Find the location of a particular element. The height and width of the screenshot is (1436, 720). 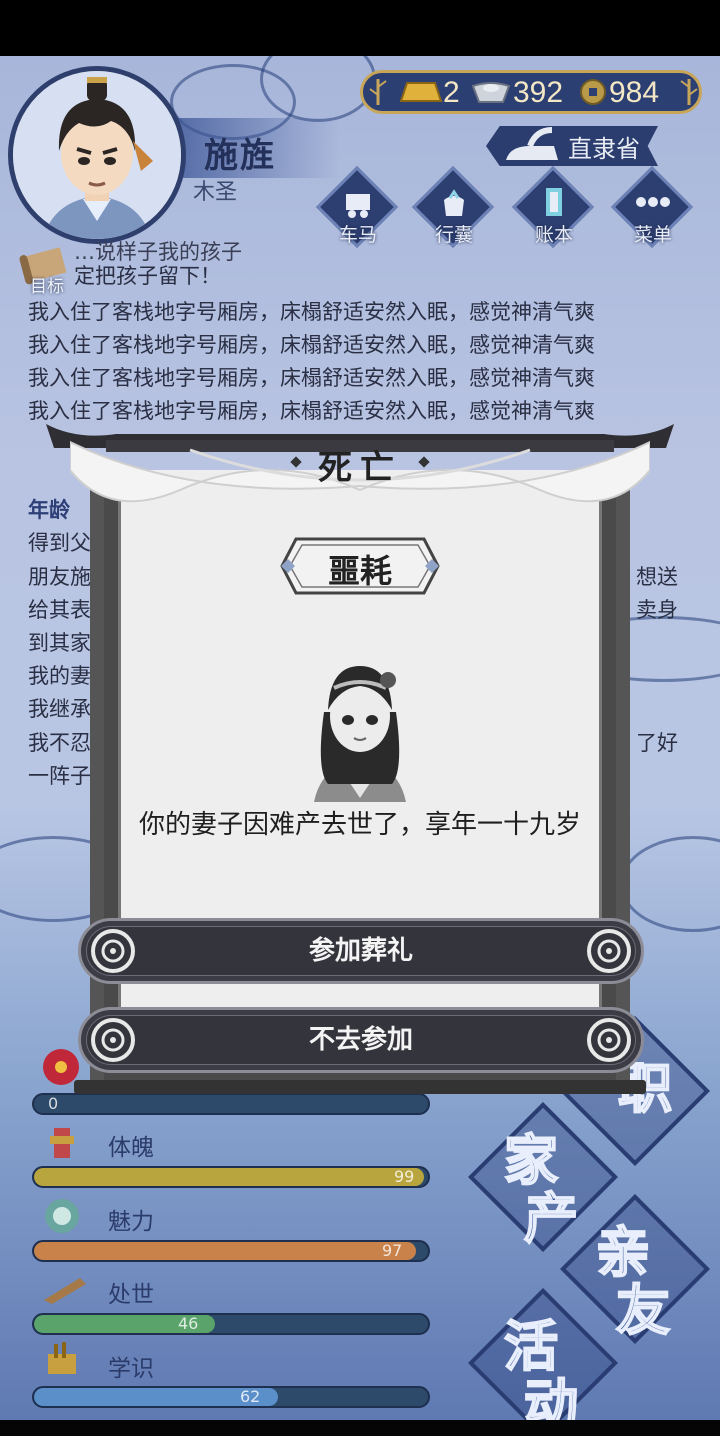

silver-count: 392 is located at coordinates (538, 92).